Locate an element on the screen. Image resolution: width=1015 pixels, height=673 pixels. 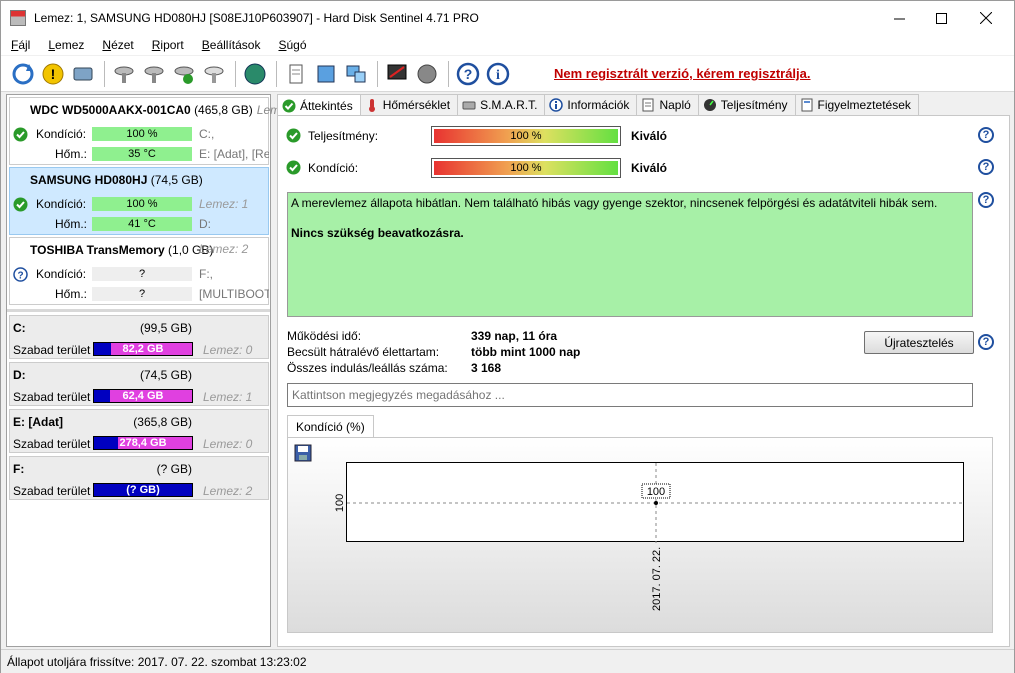
disk-name: WDC WD5000AAKX-001CA0 is located at coordinates (110, 110).